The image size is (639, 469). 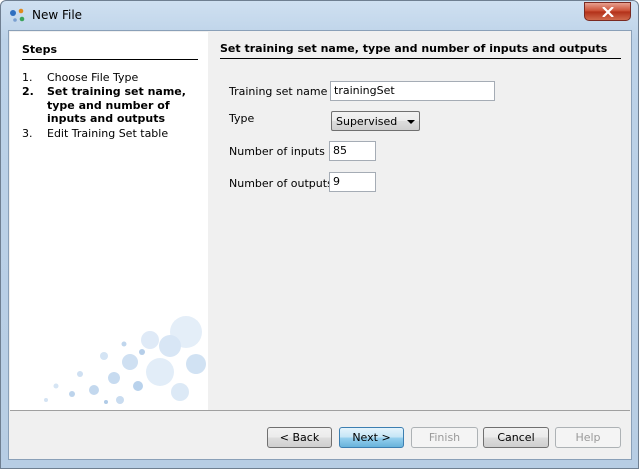 I want to click on step-number: 1., so click(x=27, y=77).